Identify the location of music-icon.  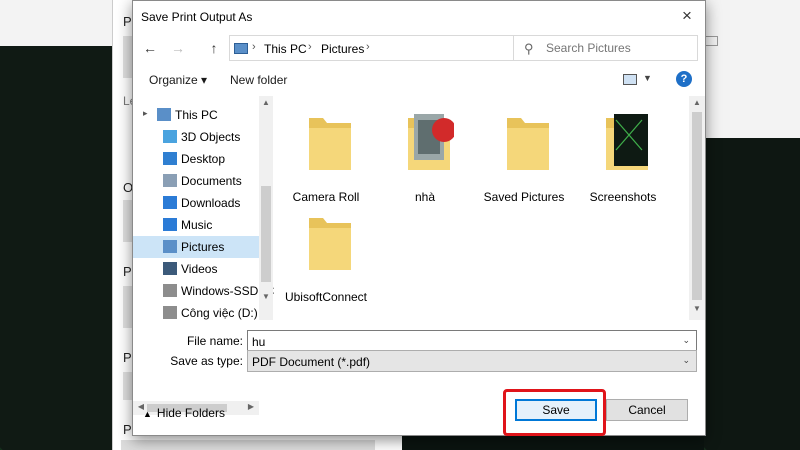
(170, 224).